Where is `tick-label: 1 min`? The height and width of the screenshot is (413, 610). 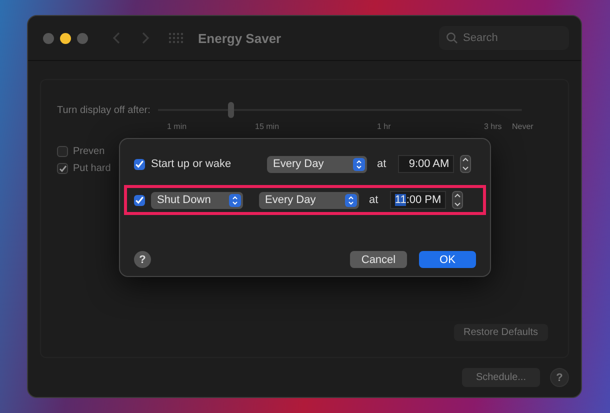
tick-label: 1 min is located at coordinates (177, 126).